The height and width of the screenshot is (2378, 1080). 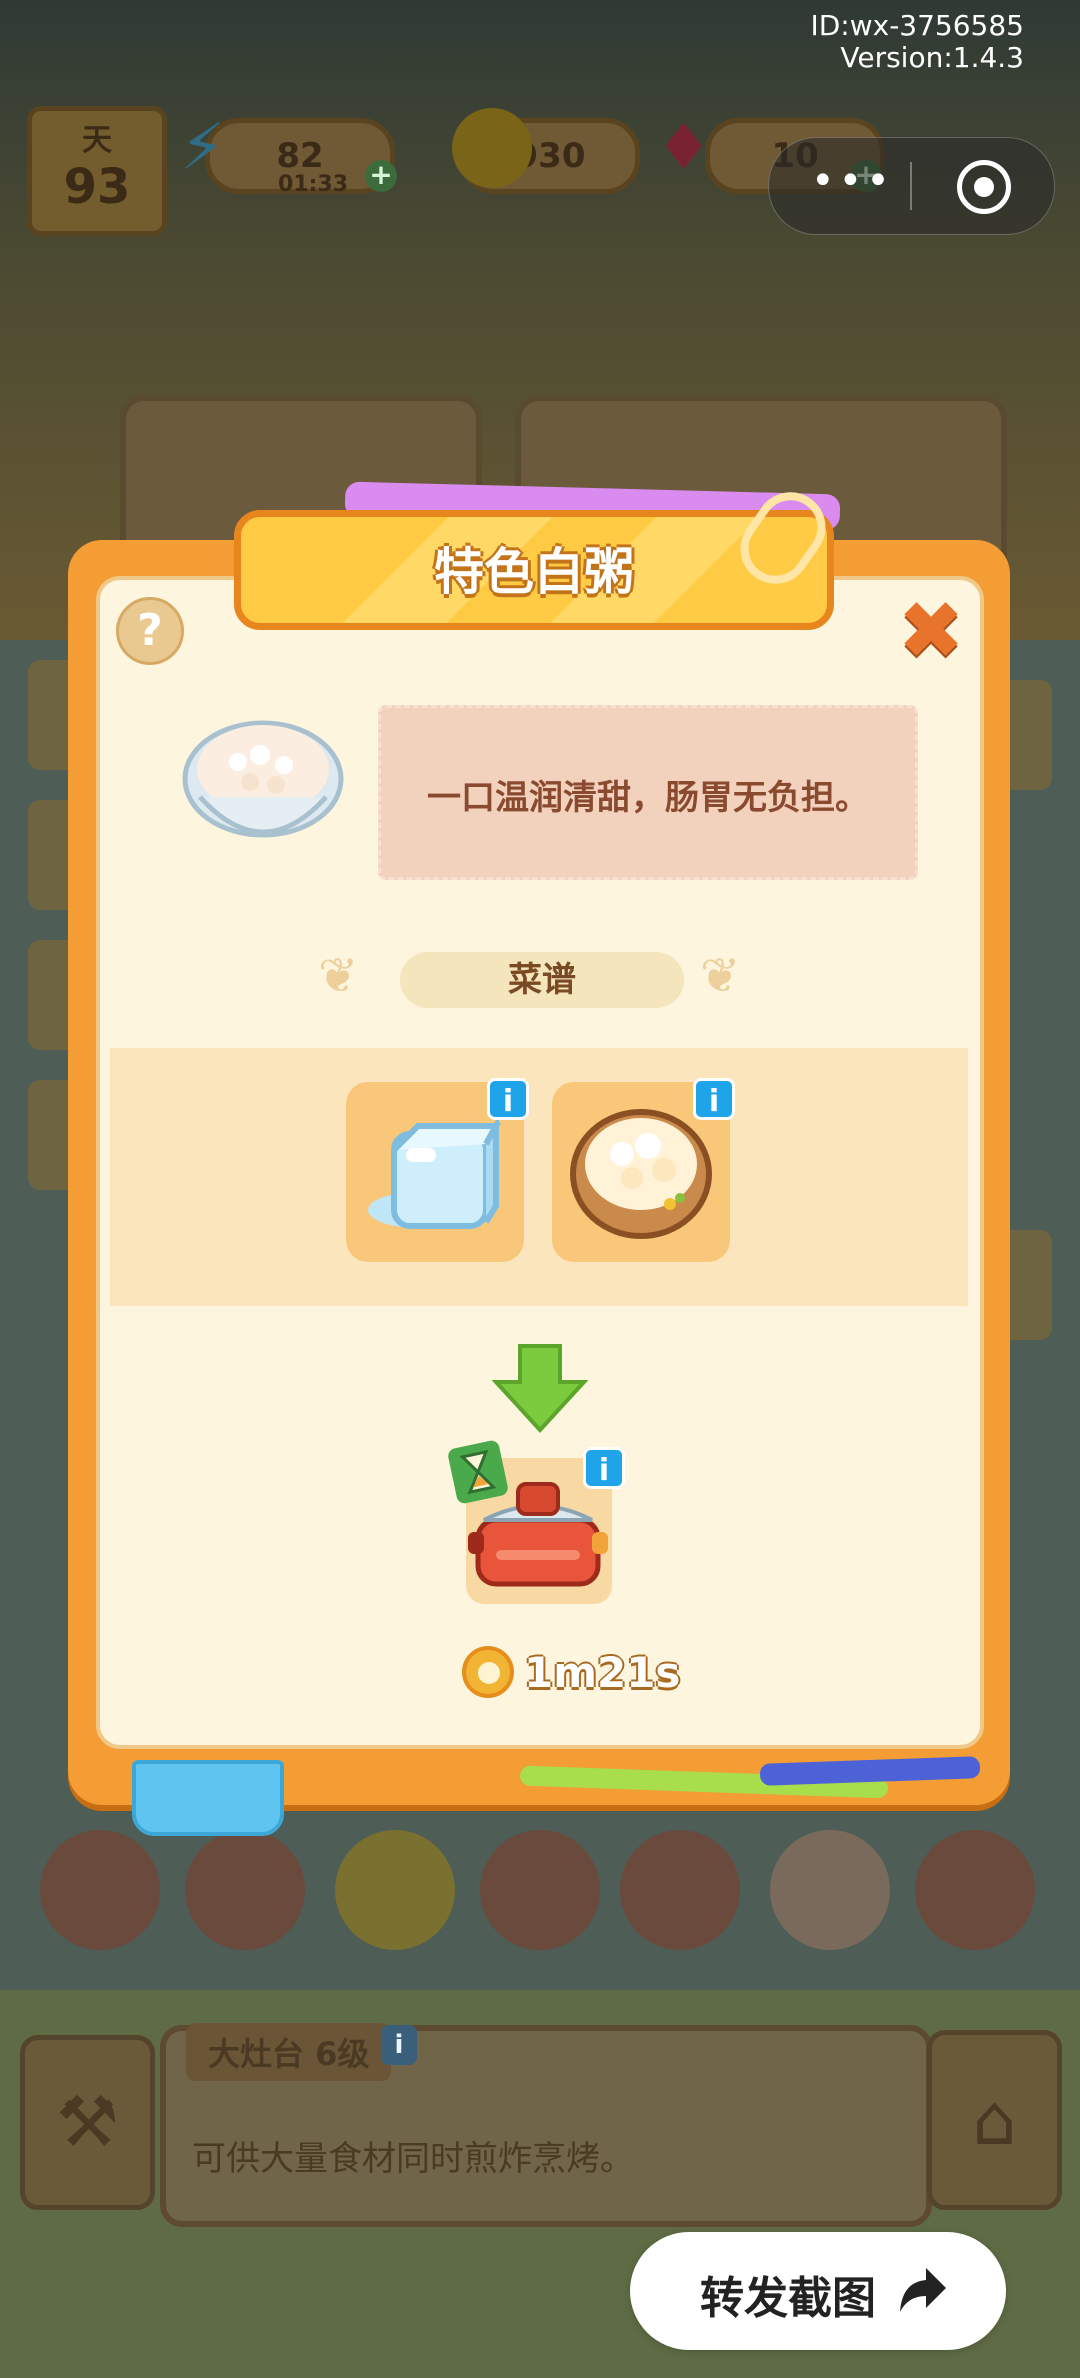 I want to click on user-id: ID:wx-3756585, so click(x=917, y=25).